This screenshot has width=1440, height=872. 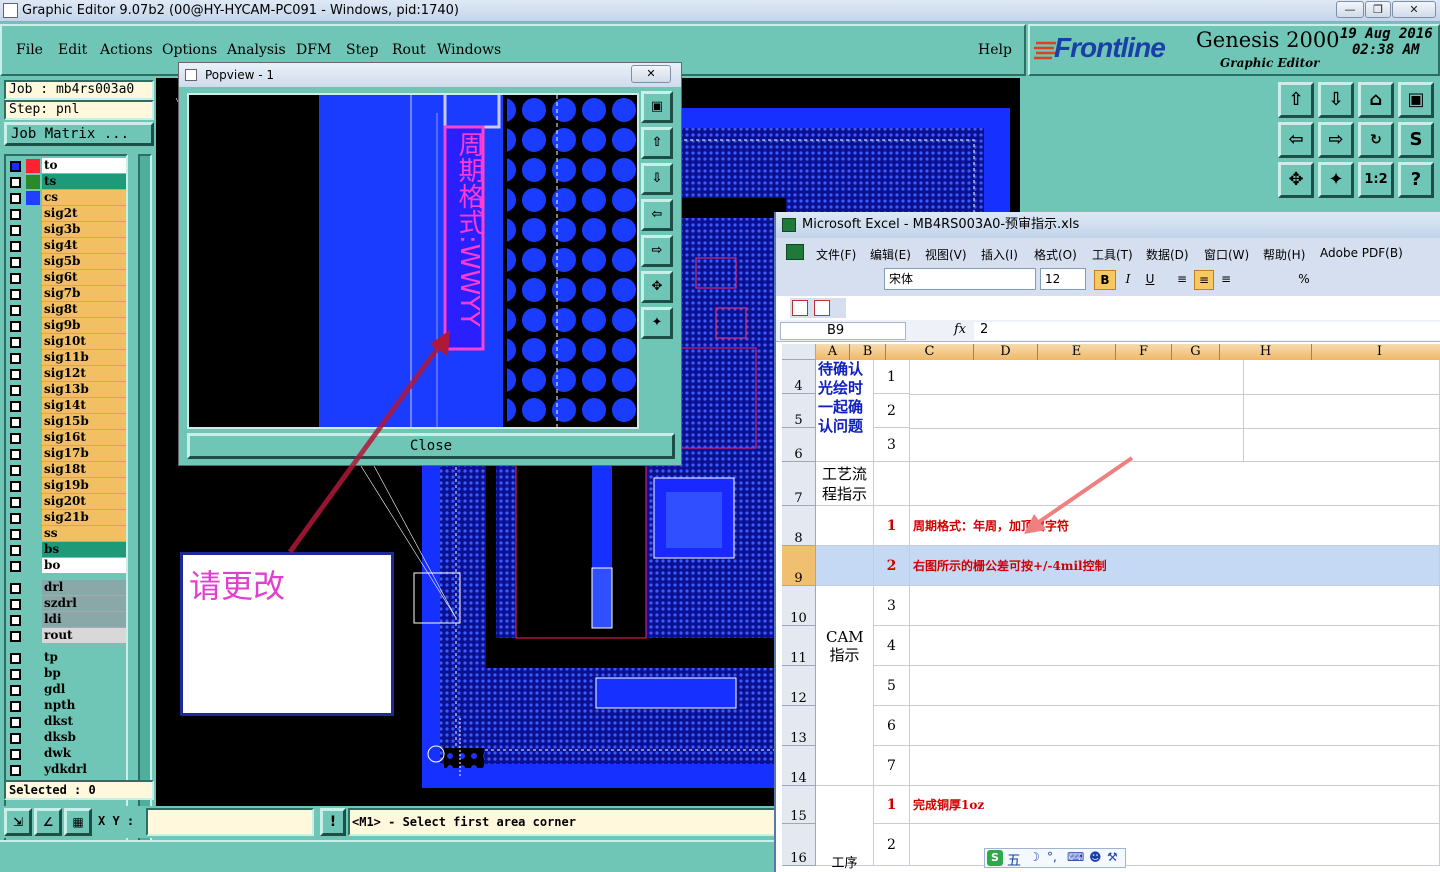 What do you see at coordinates (67, 754) in the screenshot?
I see `layer-row-dwk: dwk` at bounding box center [67, 754].